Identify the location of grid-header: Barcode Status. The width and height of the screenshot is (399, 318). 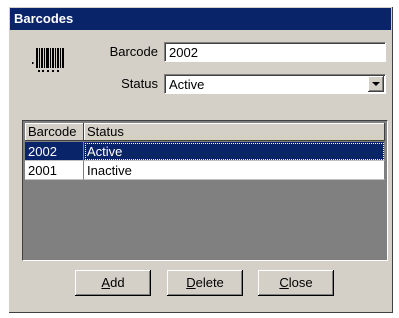
(205, 132).